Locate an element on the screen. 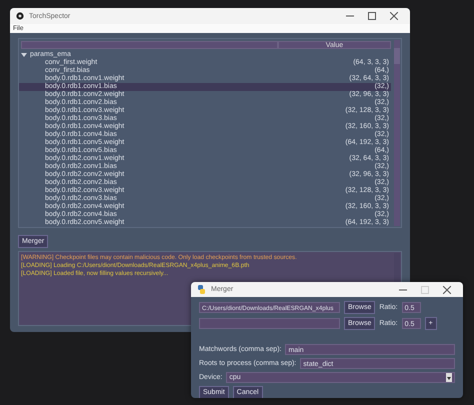 The height and width of the screenshot is (405, 474). expand-arrow-icon is located at coordinates (24, 55).